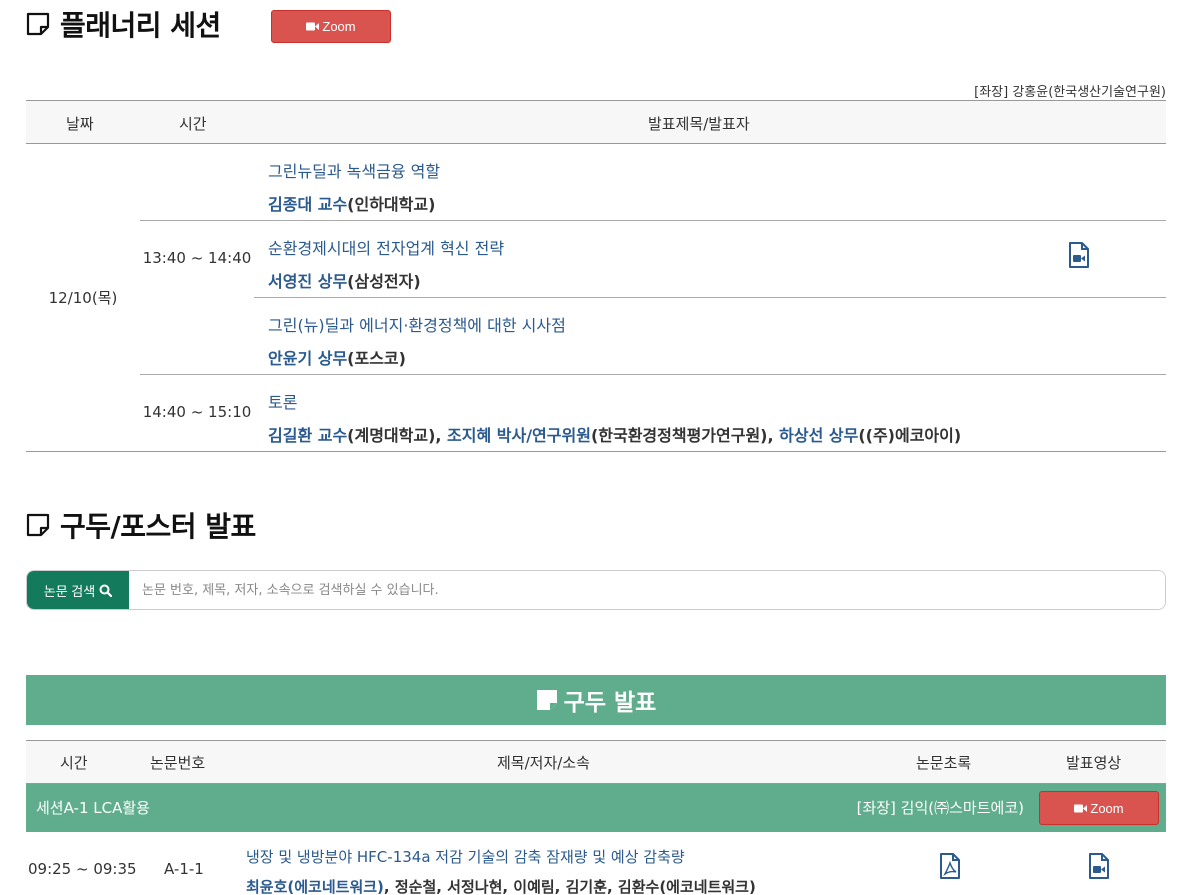  I want to click on plenary-section-title: 플래너리 세션, so click(123, 24).